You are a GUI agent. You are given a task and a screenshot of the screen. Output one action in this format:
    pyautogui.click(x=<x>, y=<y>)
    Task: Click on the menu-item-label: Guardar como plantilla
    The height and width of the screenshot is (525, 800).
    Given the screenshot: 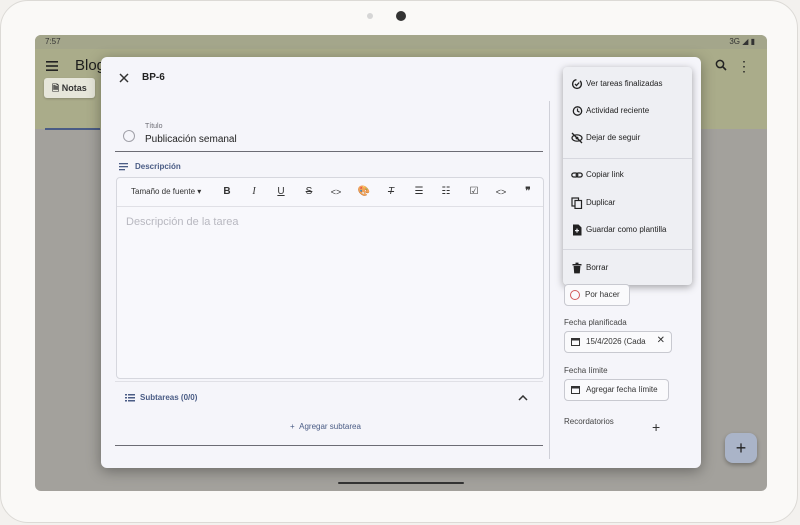 What is the action you would take?
    pyautogui.click(x=626, y=229)
    